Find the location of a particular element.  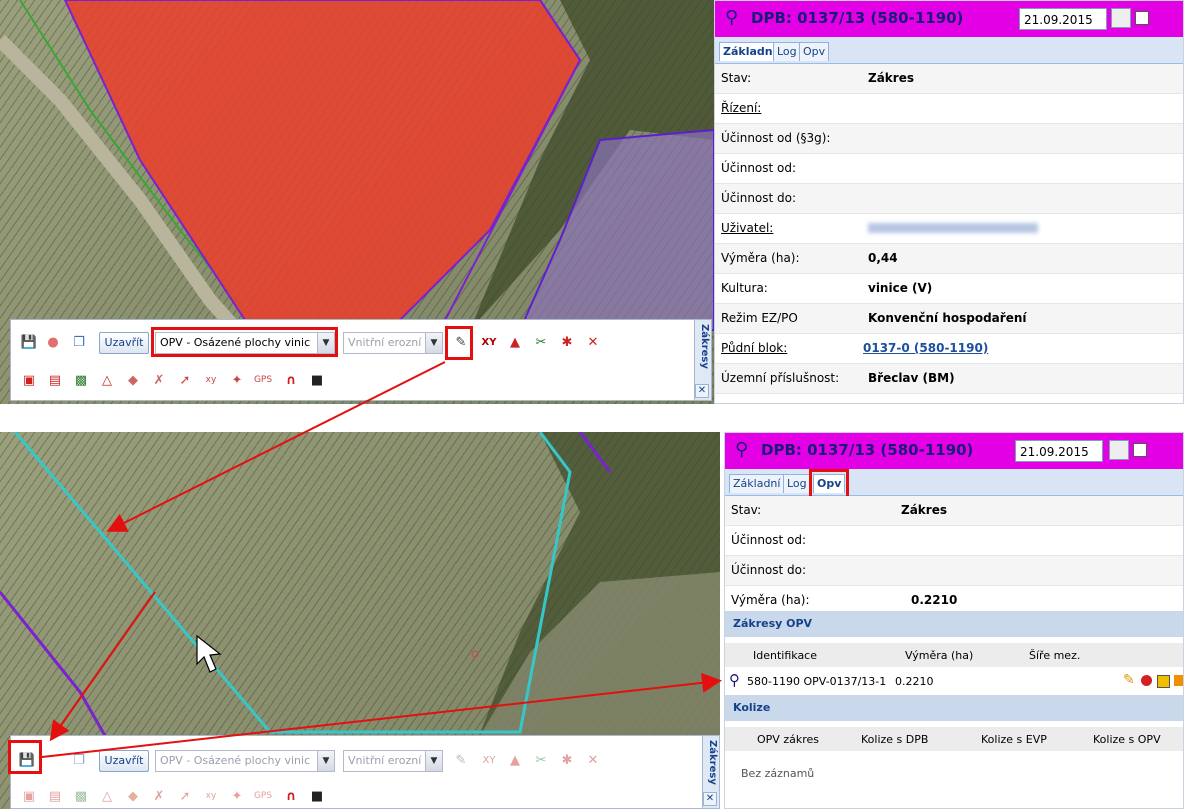

row-label: Uživatel: is located at coordinates (747, 228).